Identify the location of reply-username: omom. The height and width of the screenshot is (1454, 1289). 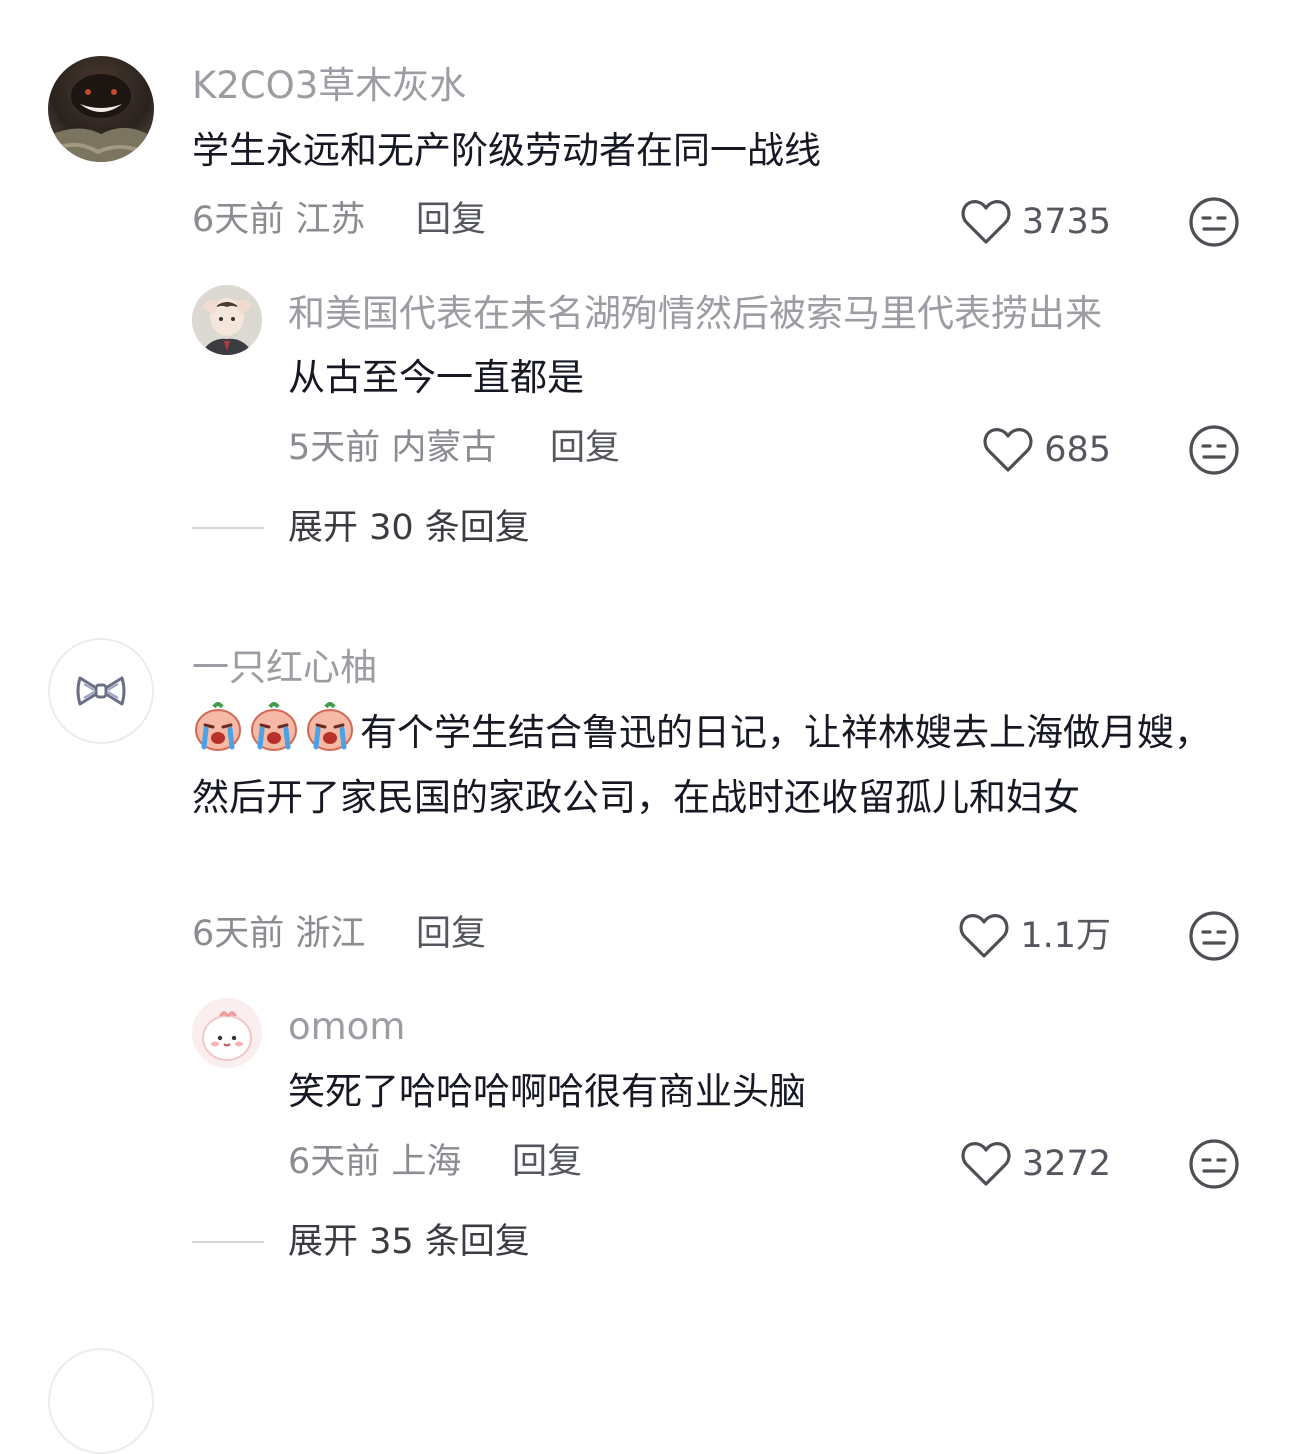
(346, 1027).